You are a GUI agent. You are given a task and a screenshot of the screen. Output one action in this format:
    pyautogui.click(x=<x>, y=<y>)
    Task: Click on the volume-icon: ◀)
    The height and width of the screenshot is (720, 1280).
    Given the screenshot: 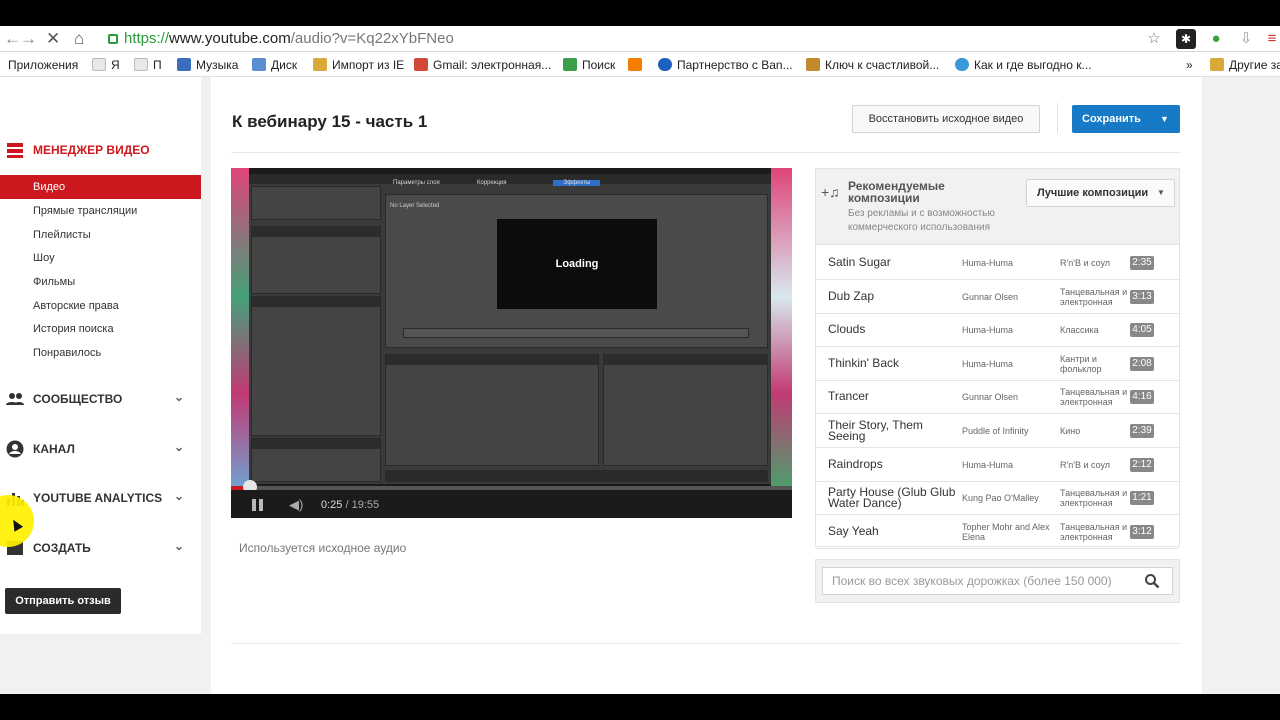 What is the action you would take?
    pyautogui.click(x=296, y=505)
    